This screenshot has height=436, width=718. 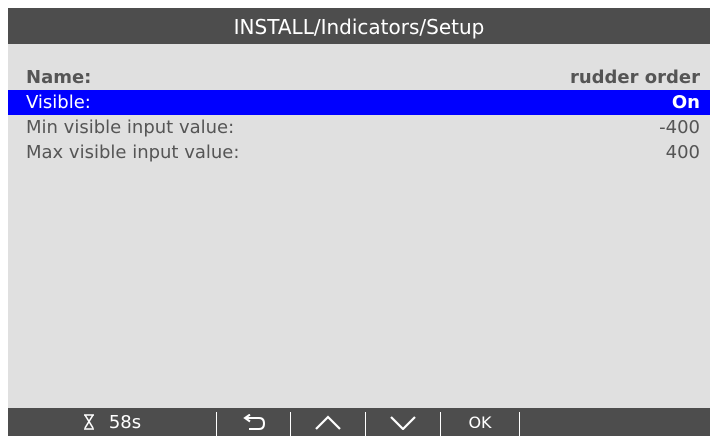 I want to click on chevron-down-icon, so click(x=403, y=422).